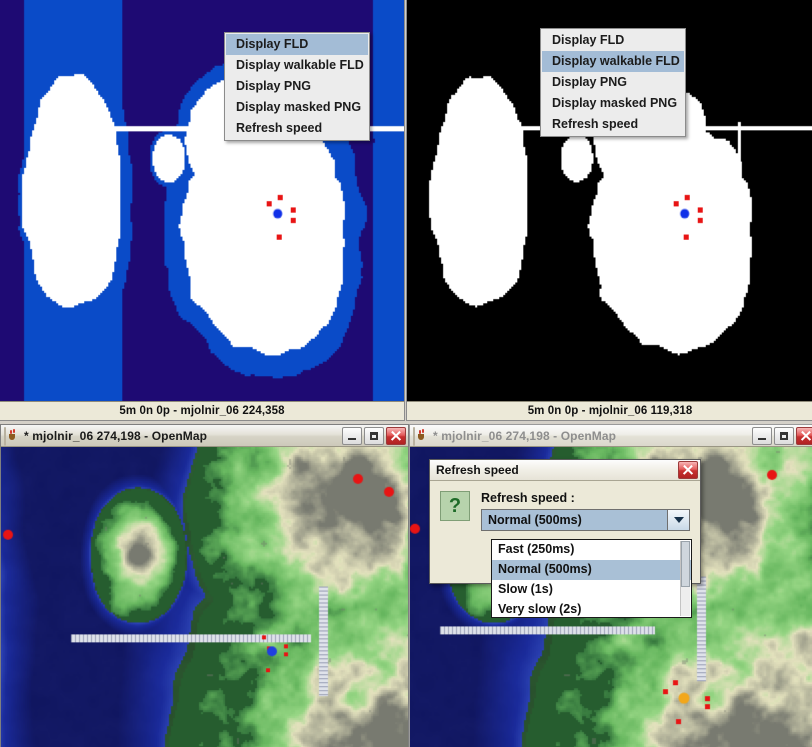 Image resolution: width=812 pixels, height=747 pixels. I want to click on question-icon: ?, so click(455, 506).